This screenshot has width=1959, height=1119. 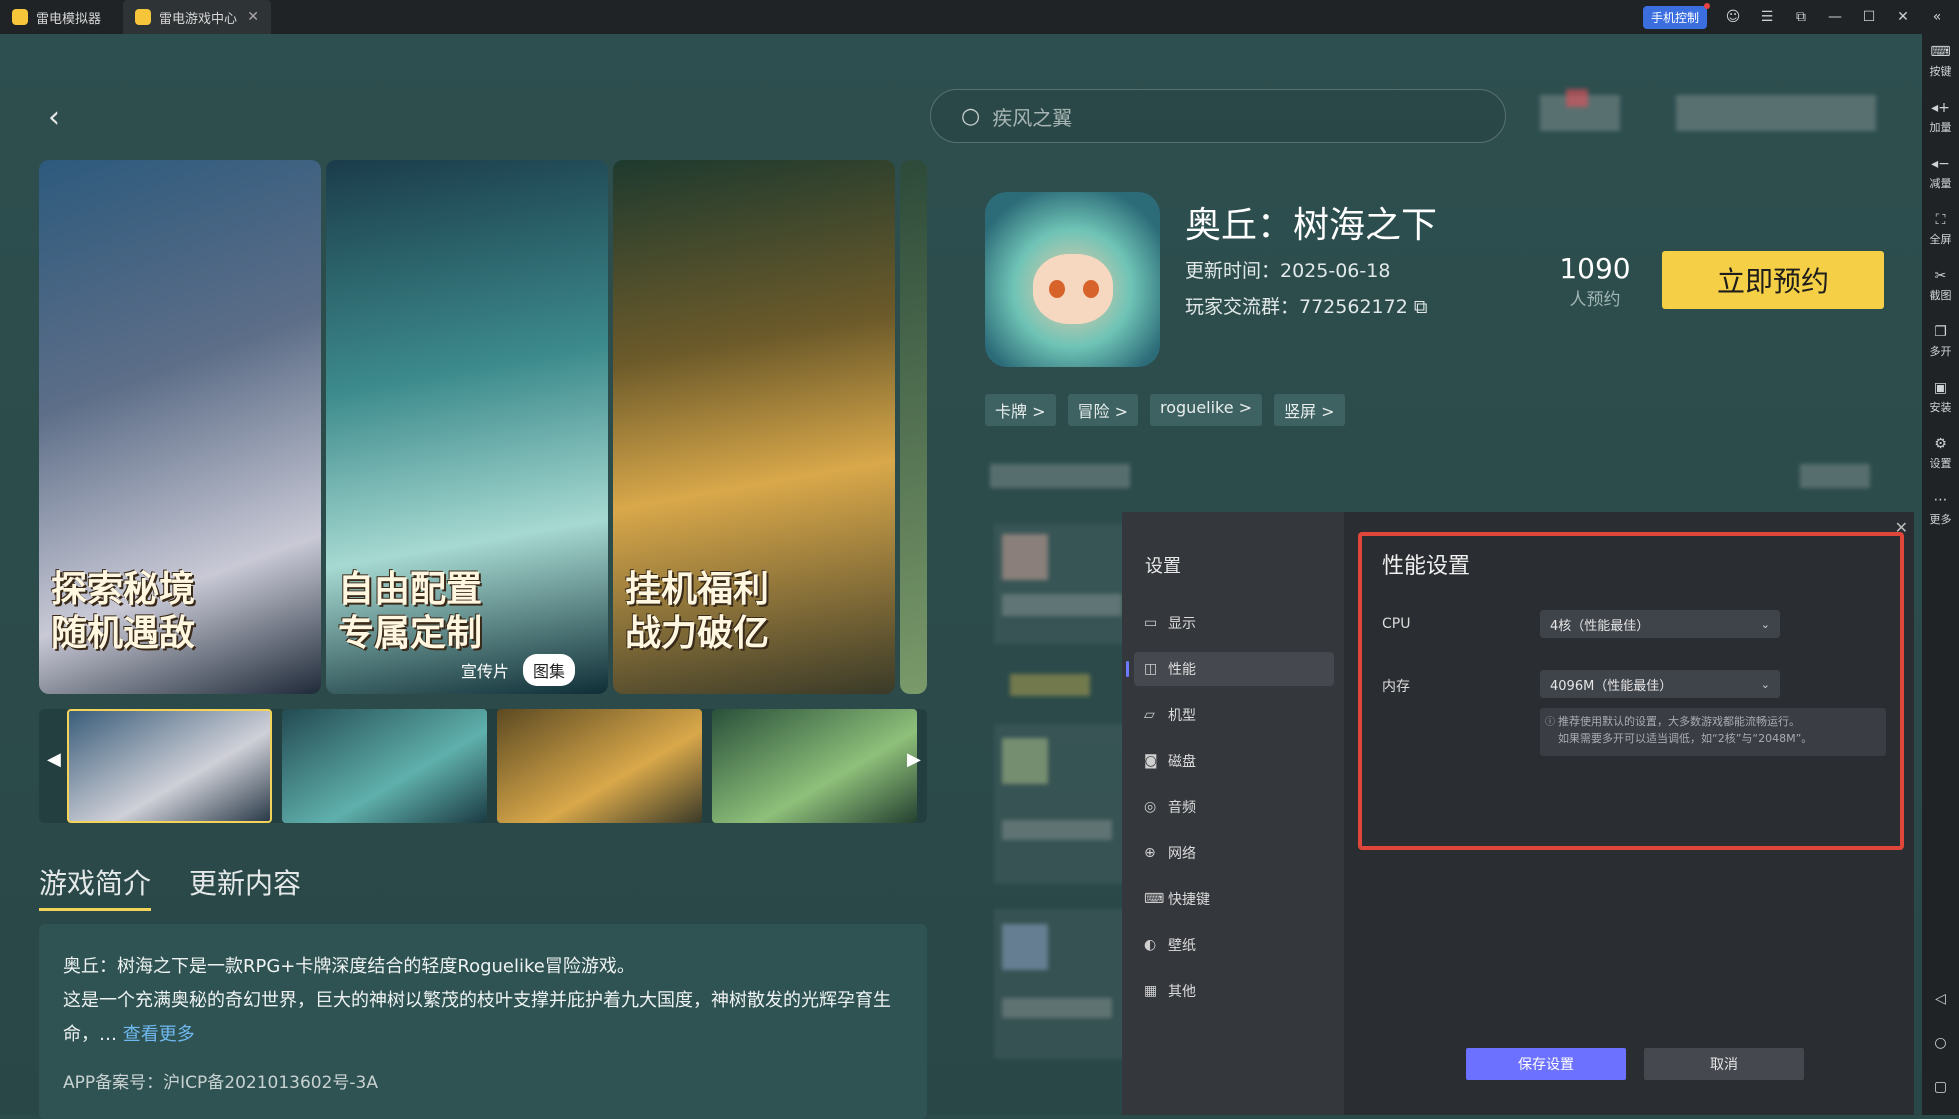 I want to click on toolbar-more: ⋯ 更多, so click(x=1941, y=515).